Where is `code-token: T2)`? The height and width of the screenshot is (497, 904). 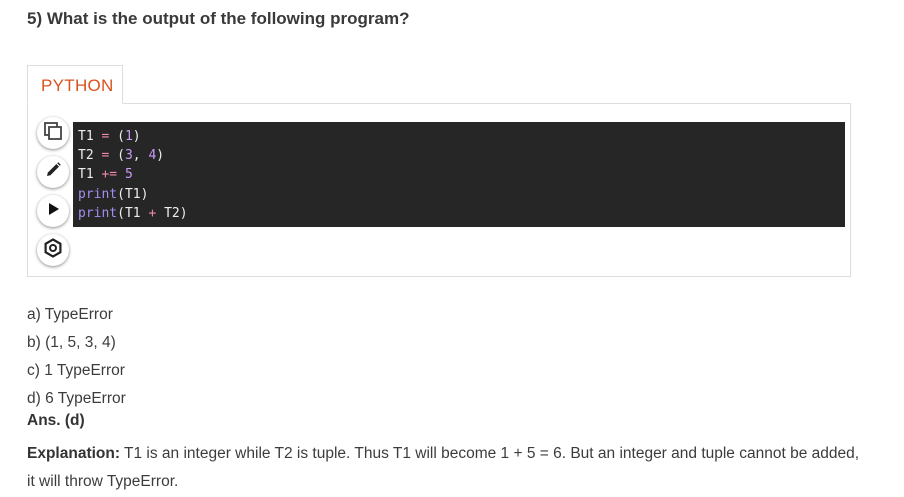
code-token: T2) is located at coordinates (172, 213).